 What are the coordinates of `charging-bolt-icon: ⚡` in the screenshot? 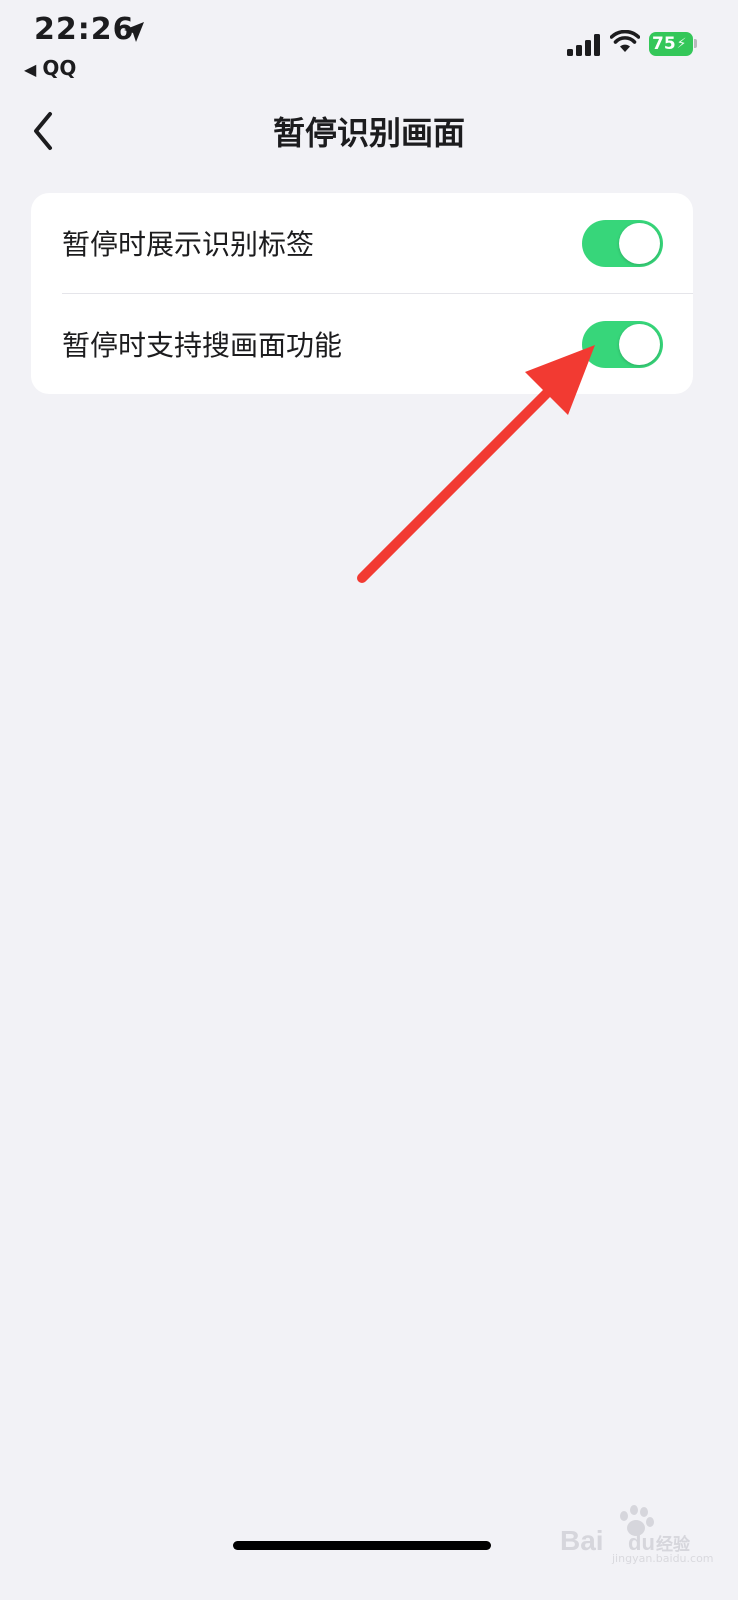 It's located at (681, 44).